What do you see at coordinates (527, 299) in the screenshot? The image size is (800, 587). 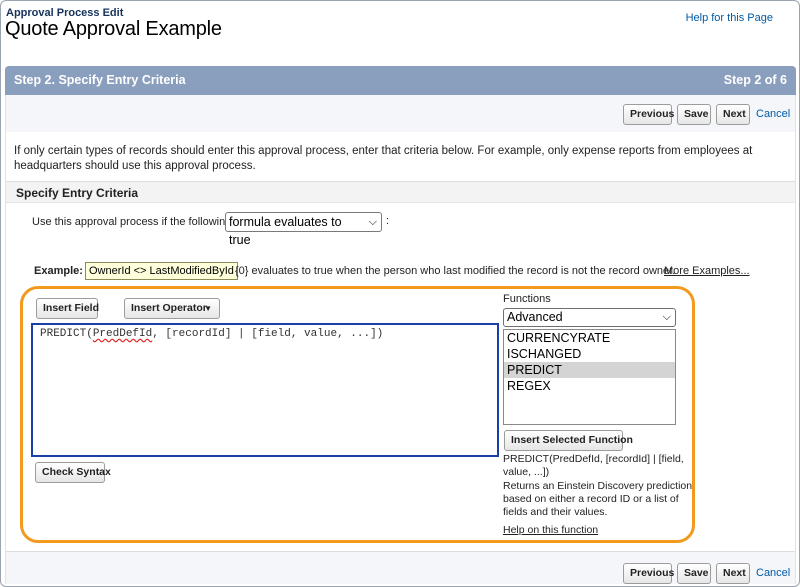 I see `functions-label: Functions` at bounding box center [527, 299].